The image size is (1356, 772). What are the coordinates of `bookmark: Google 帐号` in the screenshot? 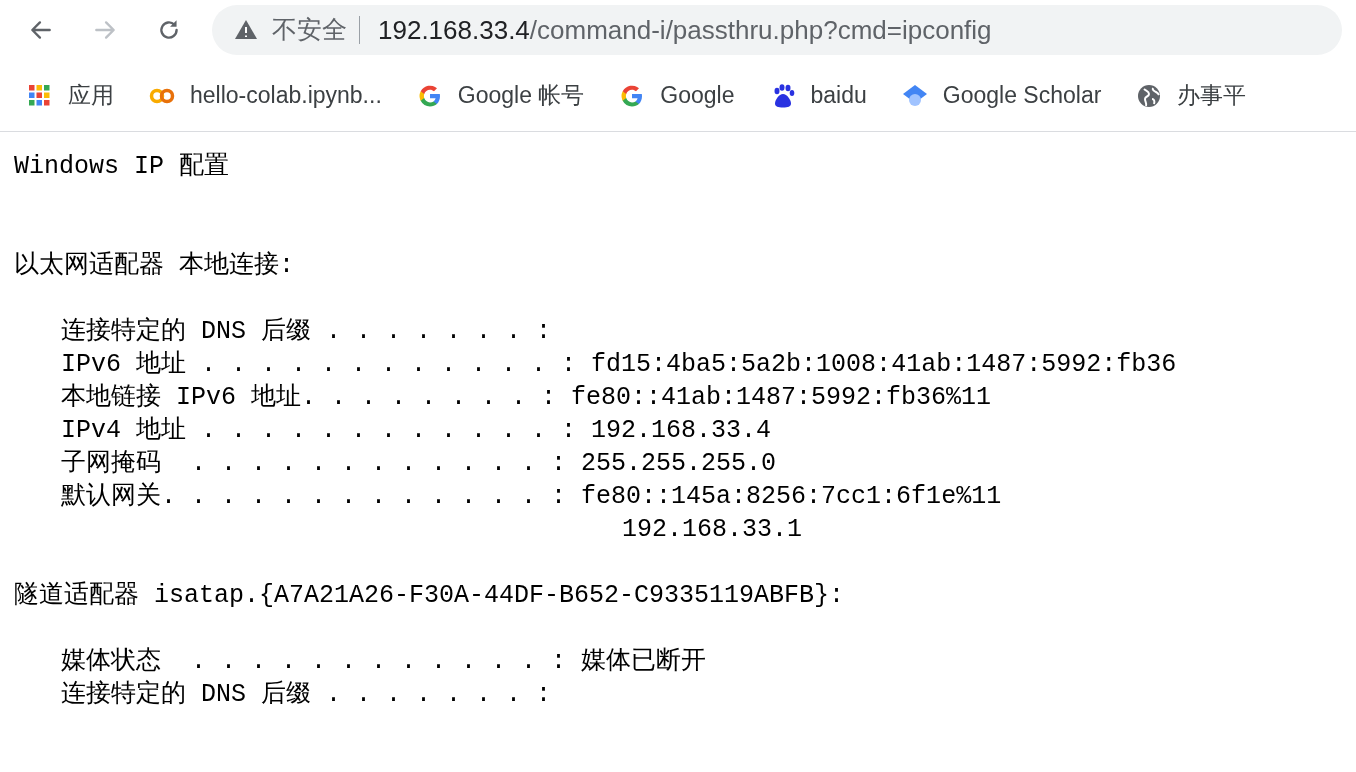 It's located at (500, 95).